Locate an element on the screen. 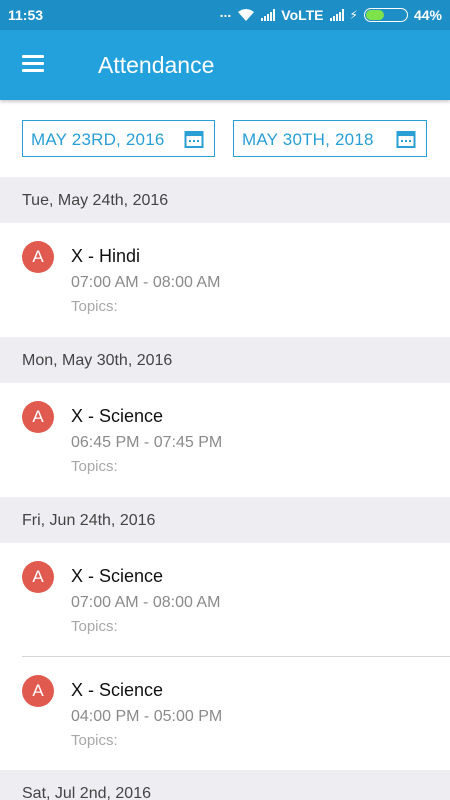 The width and height of the screenshot is (450, 800). status-time: 11:53 is located at coordinates (26, 15).